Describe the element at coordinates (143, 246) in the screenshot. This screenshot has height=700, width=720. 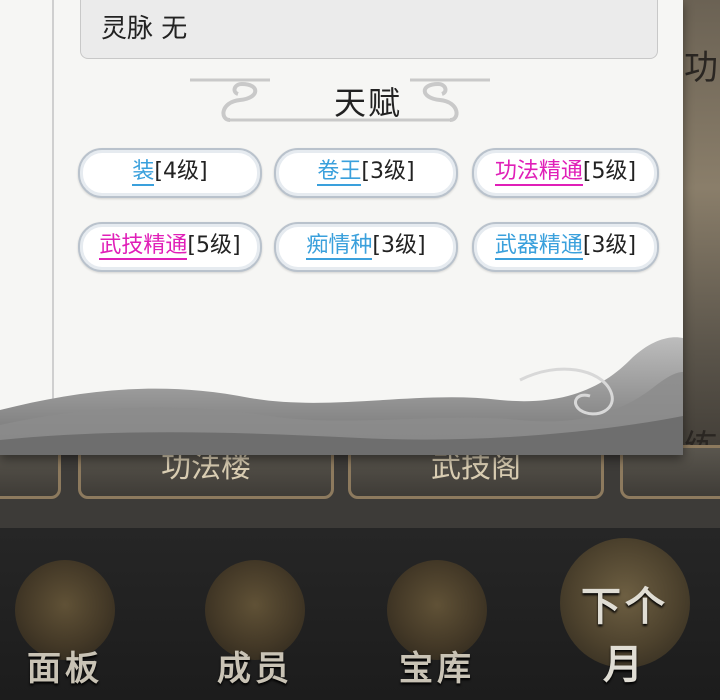
I see `talent-name: 武技精通` at that location.